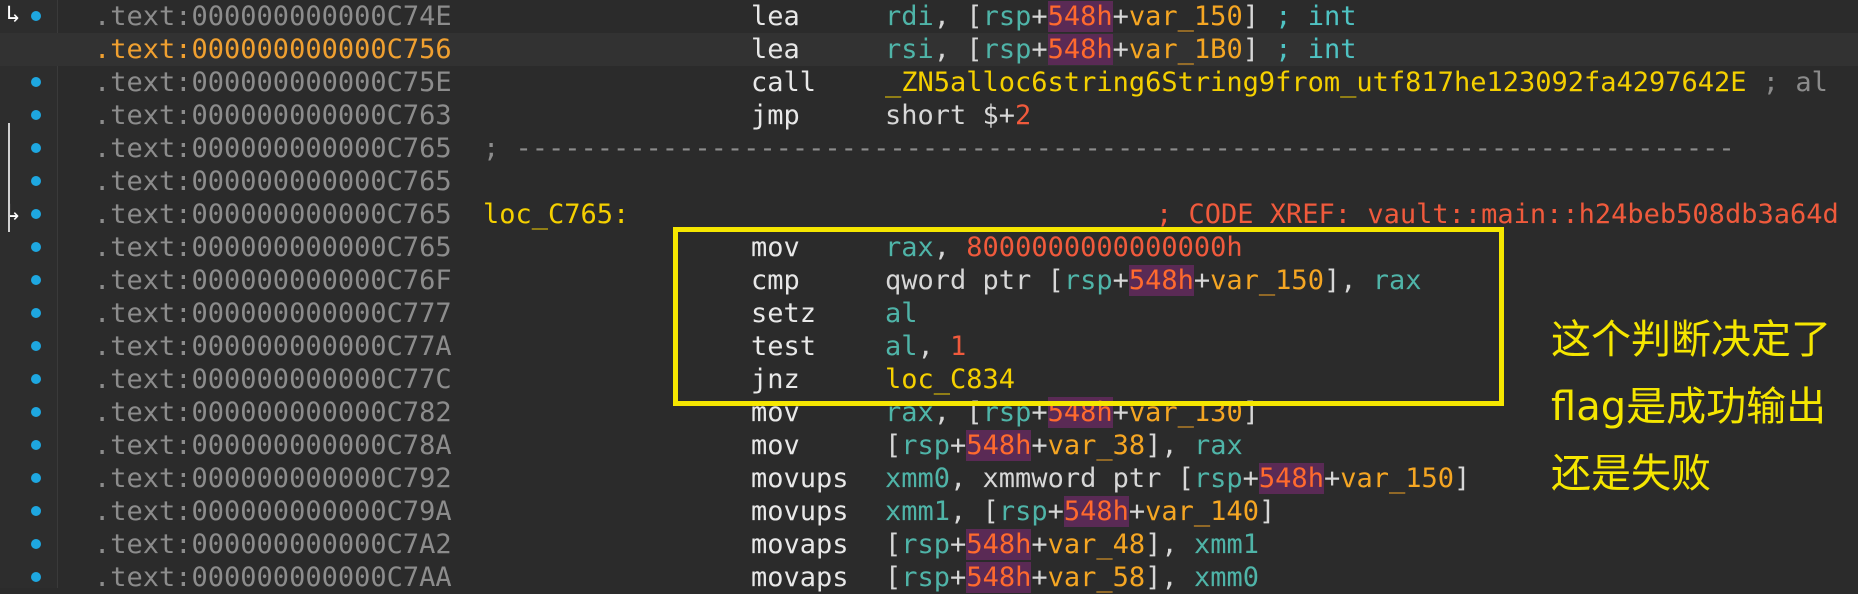  Describe the element at coordinates (800, 577) in the screenshot. I see `mnemonic: movaps` at that location.